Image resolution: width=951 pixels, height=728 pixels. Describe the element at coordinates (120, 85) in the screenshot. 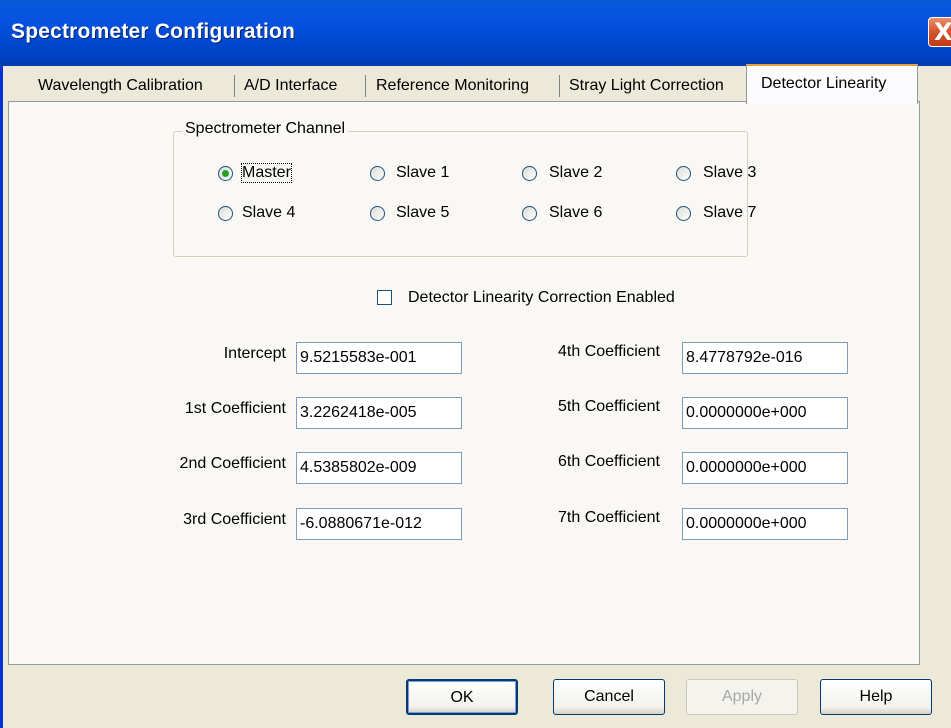

I see `tab-label: Wavelength Calibration` at that location.